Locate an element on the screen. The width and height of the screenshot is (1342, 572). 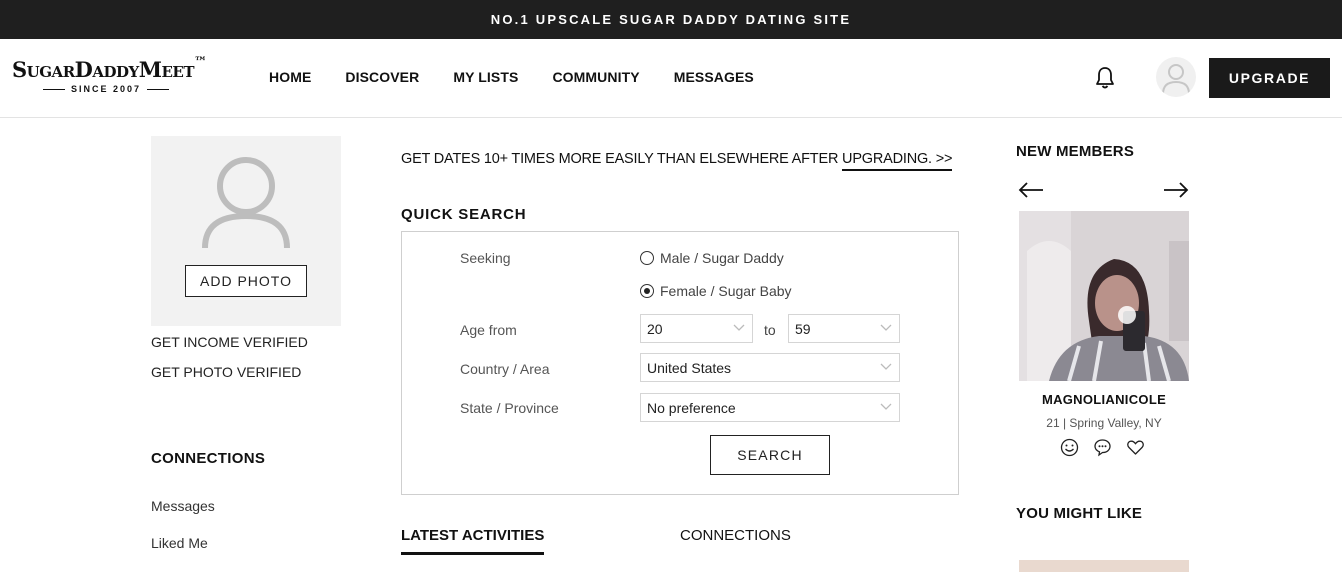
nav-messages: MESSAGES is located at coordinates (714, 77).